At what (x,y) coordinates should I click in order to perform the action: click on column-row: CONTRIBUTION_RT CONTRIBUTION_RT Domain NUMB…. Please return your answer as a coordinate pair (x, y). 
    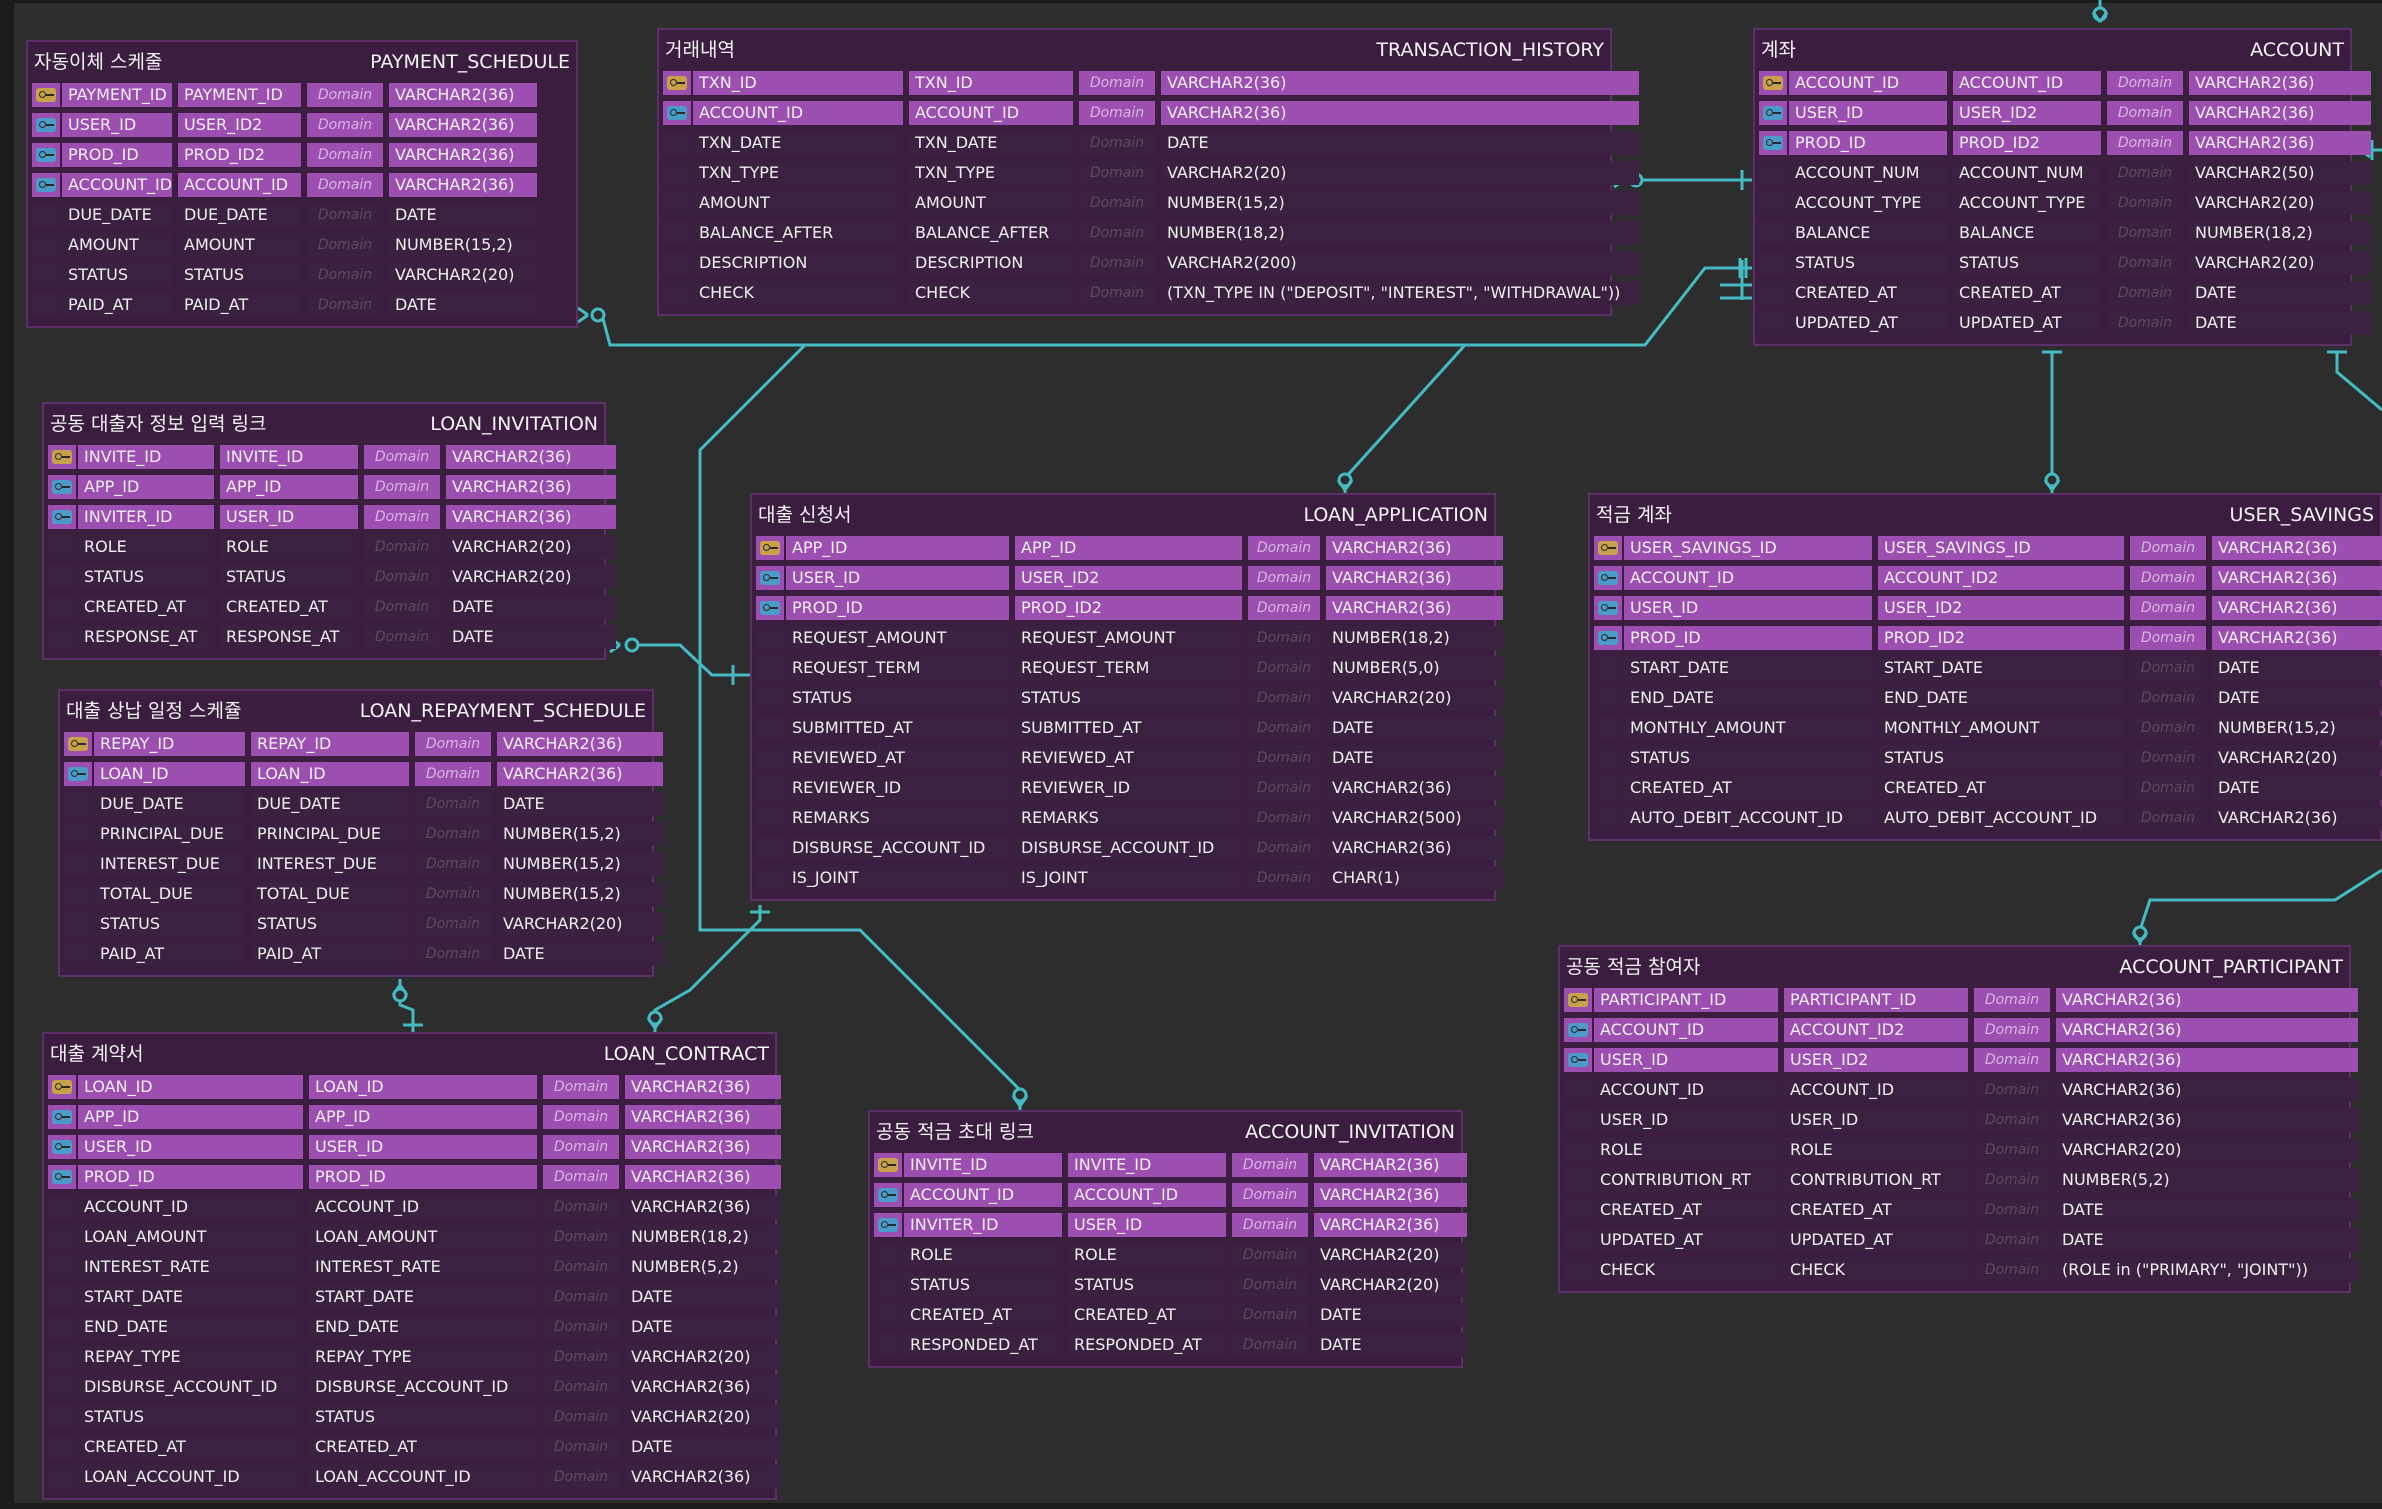
    Looking at the image, I should click on (1961, 1180).